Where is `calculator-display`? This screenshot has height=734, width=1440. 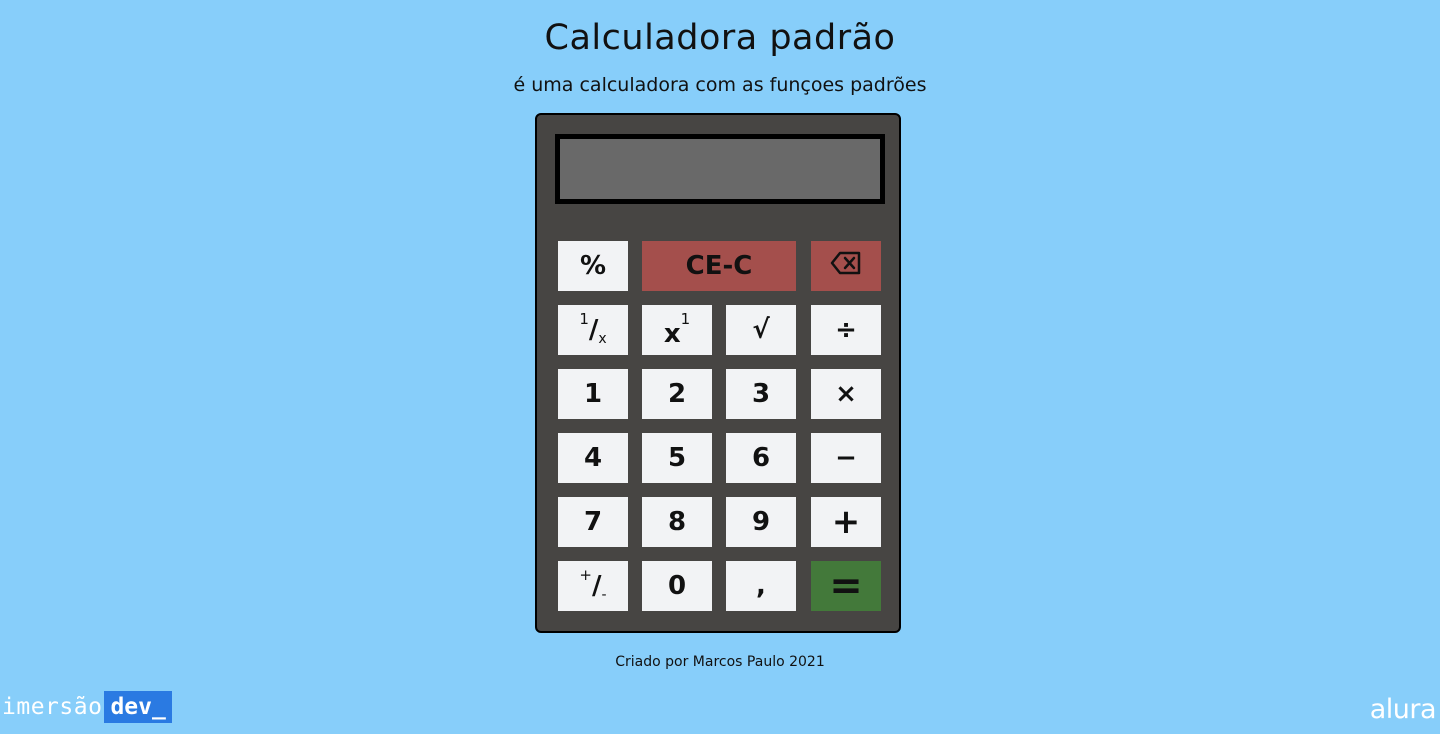 calculator-display is located at coordinates (720, 169).